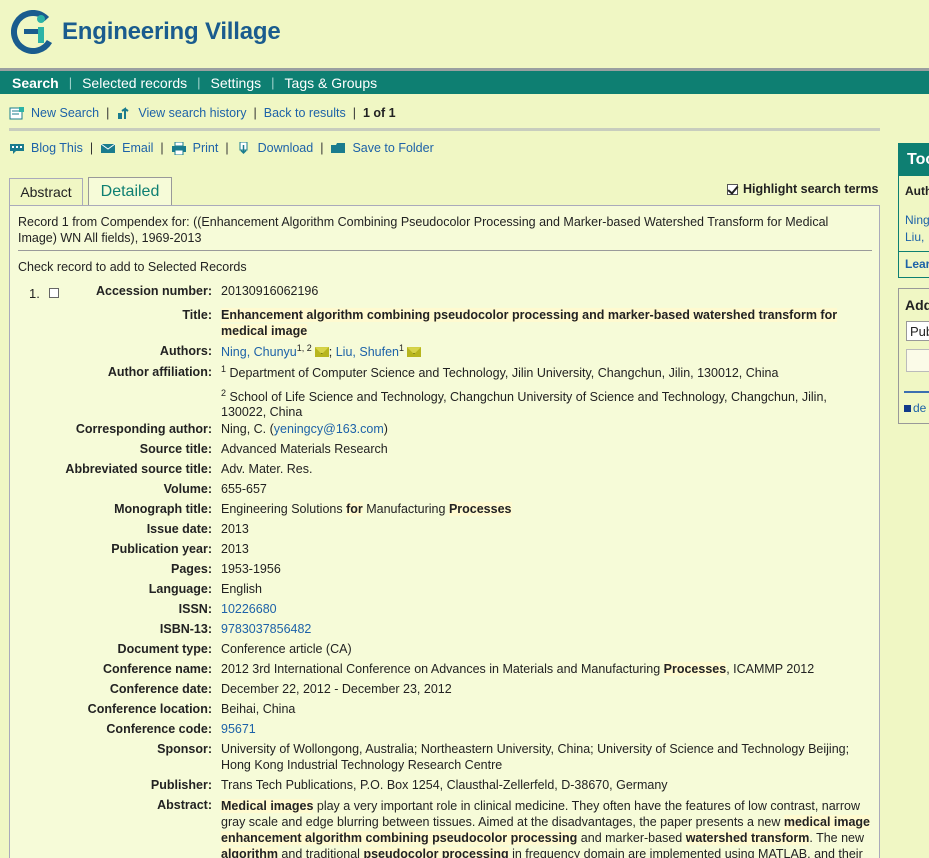 The image size is (929, 858). I want to click on save-to-folder-link: Save to Folder, so click(382, 148).